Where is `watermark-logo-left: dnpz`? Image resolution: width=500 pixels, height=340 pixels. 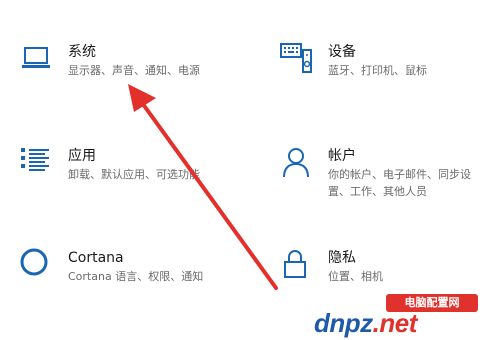
watermark-logo-left: dnpz is located at coordinates (343, 323).